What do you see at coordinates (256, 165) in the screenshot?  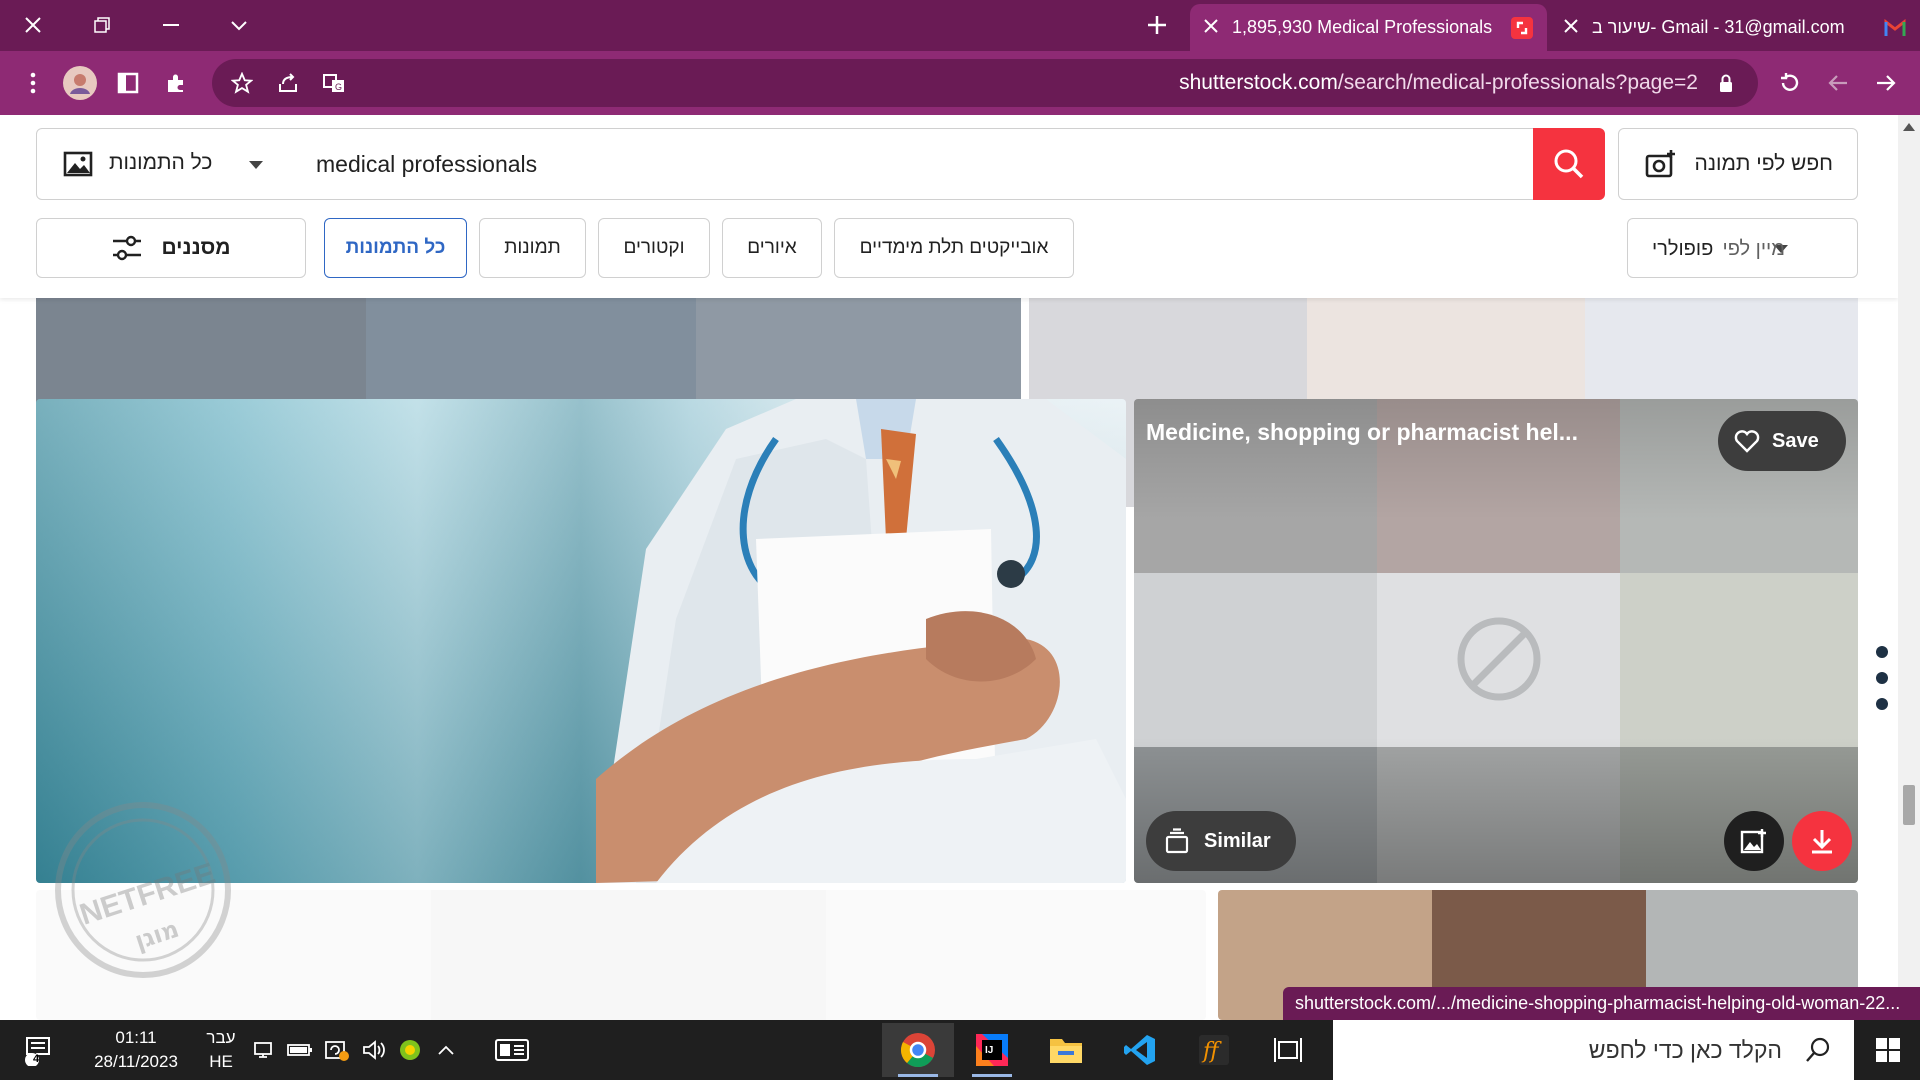 I see `caret-down-icon` at bounding box center [256, 165].